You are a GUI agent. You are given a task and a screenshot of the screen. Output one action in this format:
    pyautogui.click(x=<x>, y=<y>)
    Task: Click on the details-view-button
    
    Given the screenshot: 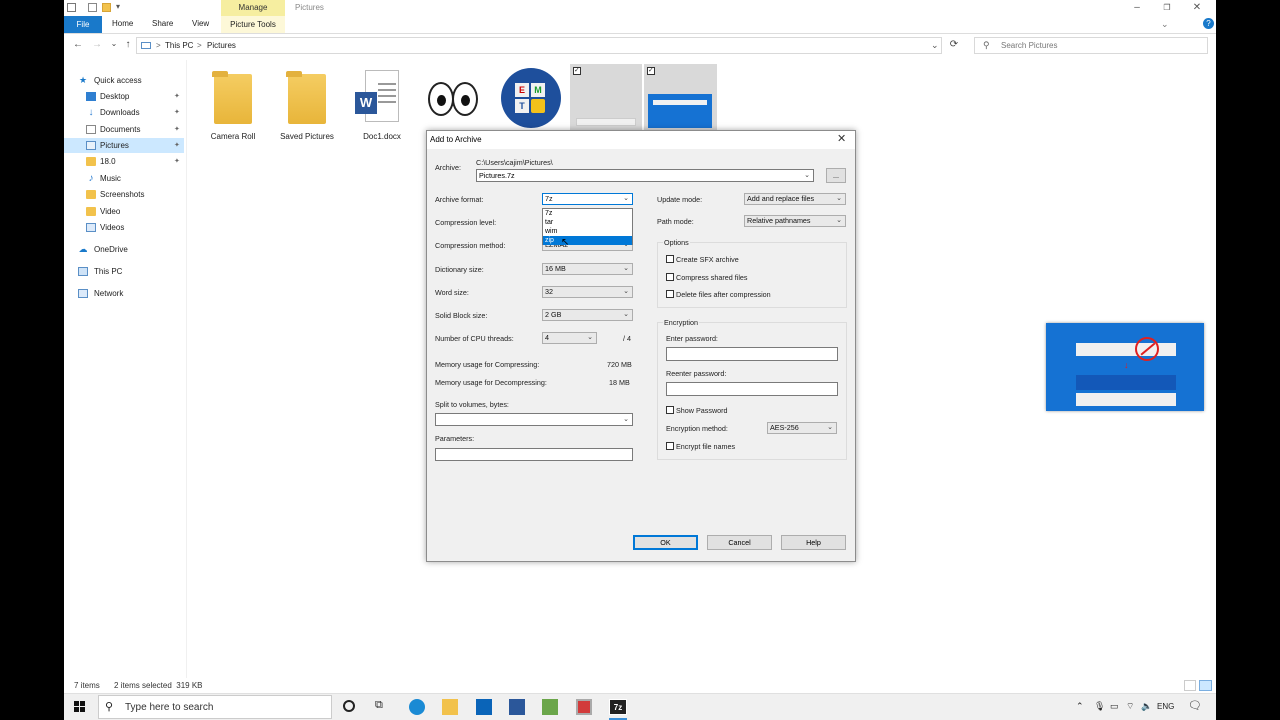 What is the action you would take?
    pyautogui.click(x=1190, y=685)
    